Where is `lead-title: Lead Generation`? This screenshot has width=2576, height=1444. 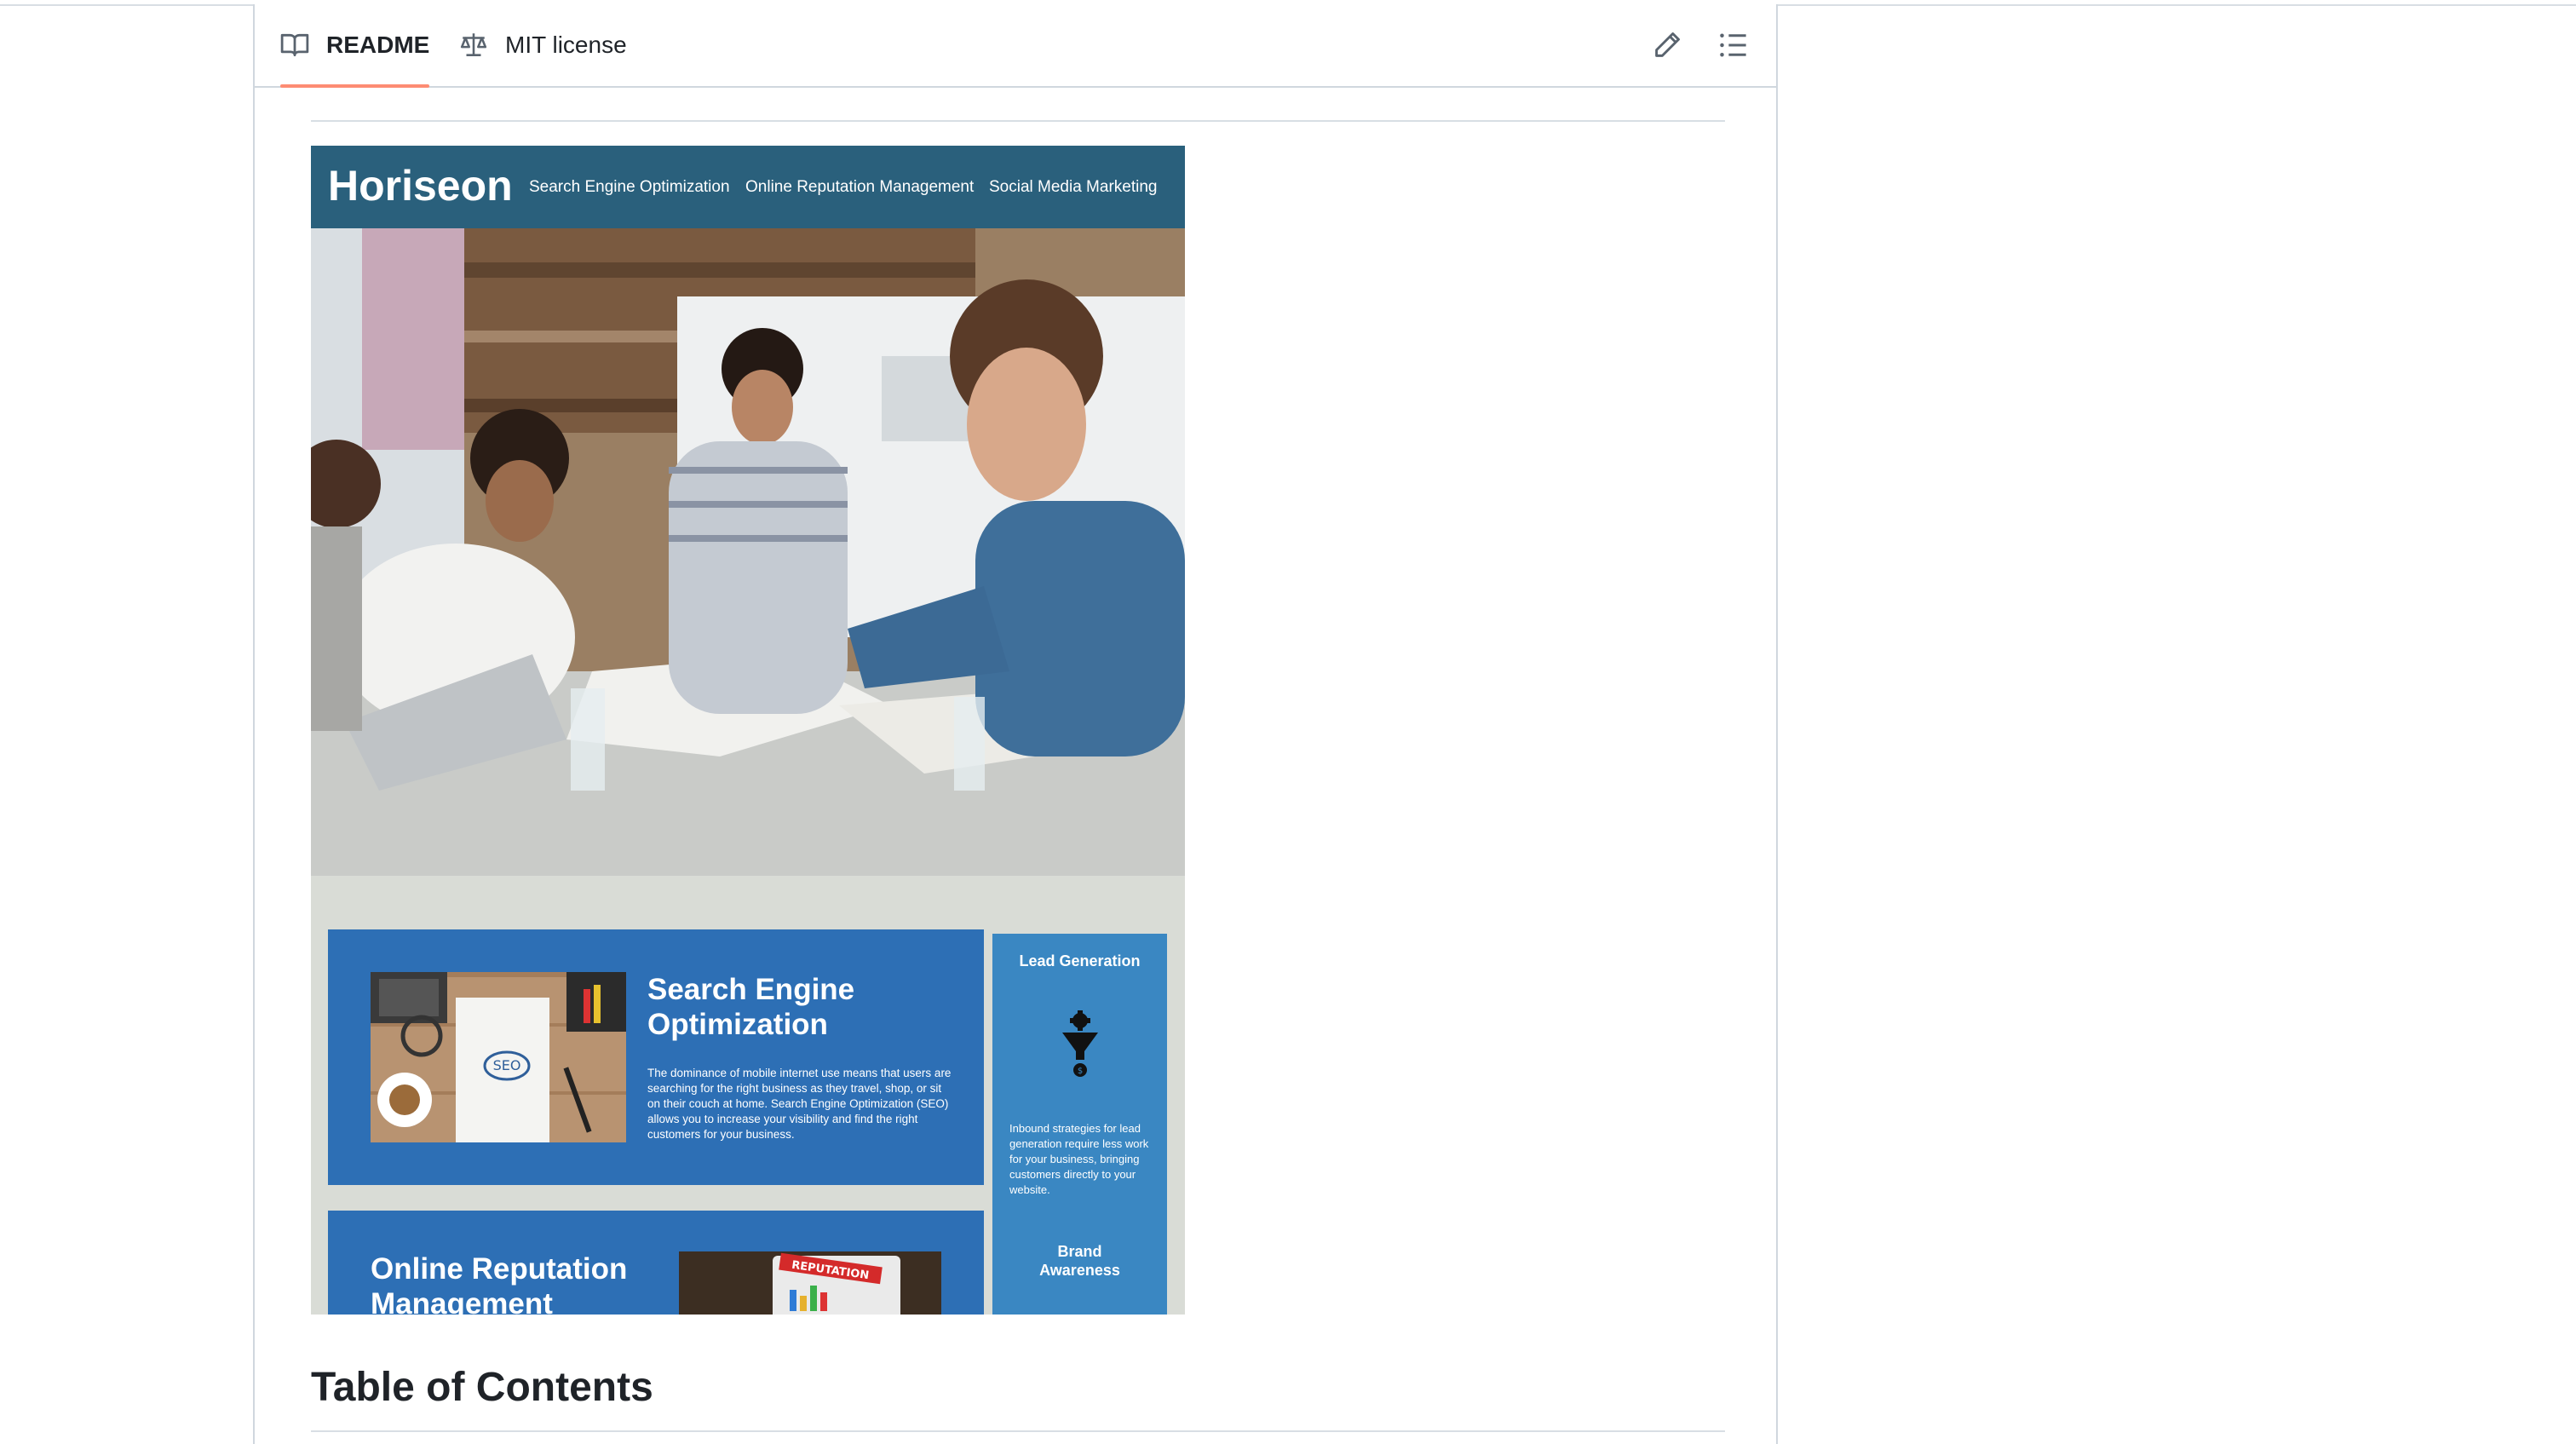
lead-title: Lead Generation is located at coordinates (1080, 960).